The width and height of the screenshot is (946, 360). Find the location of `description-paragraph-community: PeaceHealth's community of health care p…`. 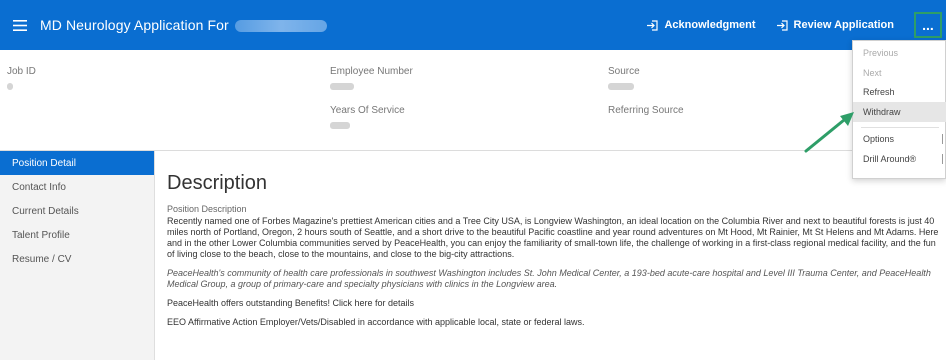

description-paragraph-community: PeaceHealth's community of health care p… is located at coordinates (549, 278).